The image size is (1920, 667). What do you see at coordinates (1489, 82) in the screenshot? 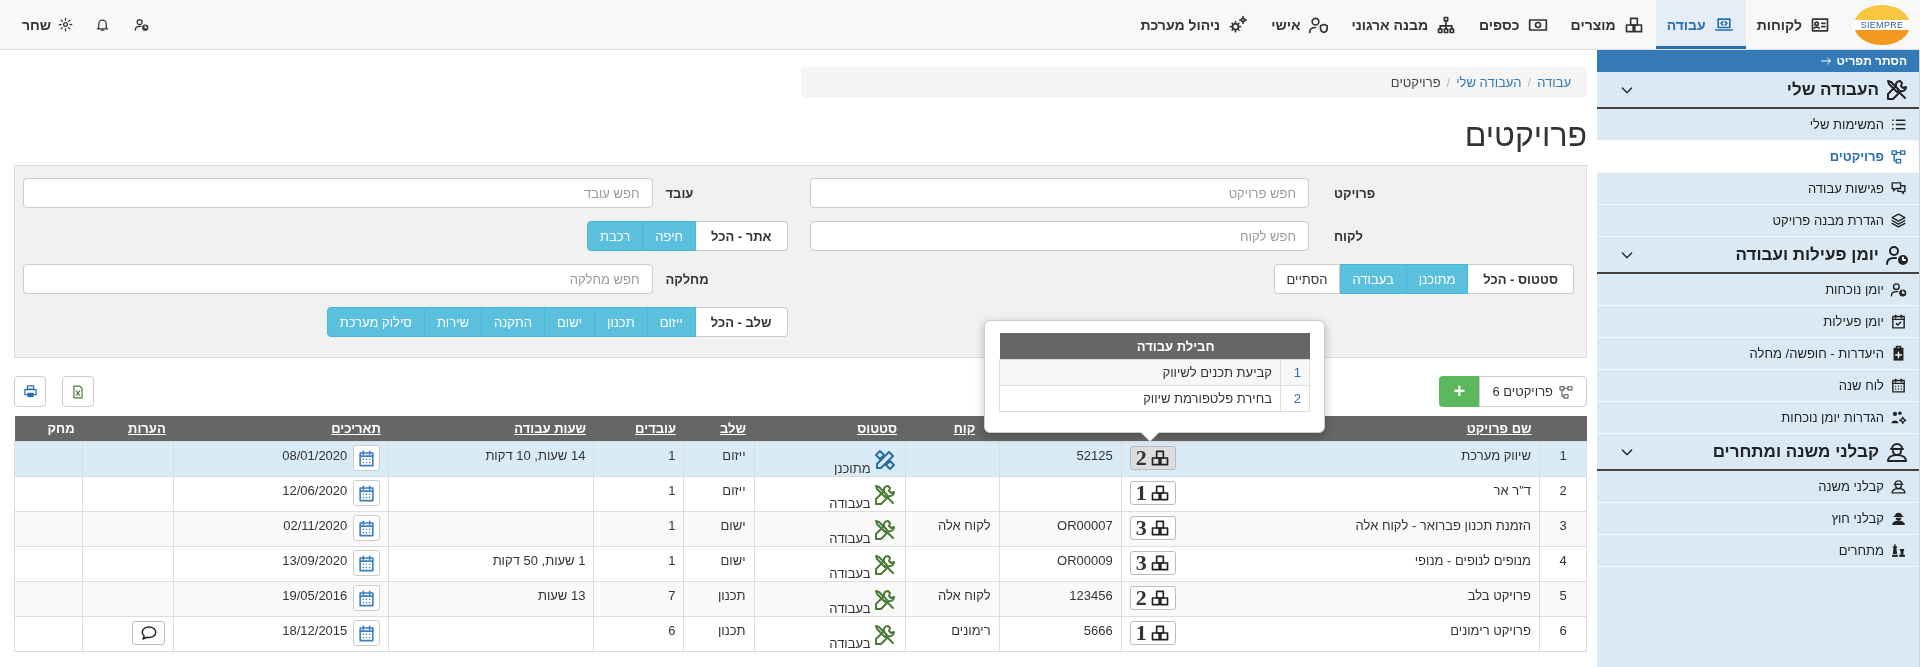
I see `breadcrumb-link: העבודה שלי` at bounding box center [1489, 82].